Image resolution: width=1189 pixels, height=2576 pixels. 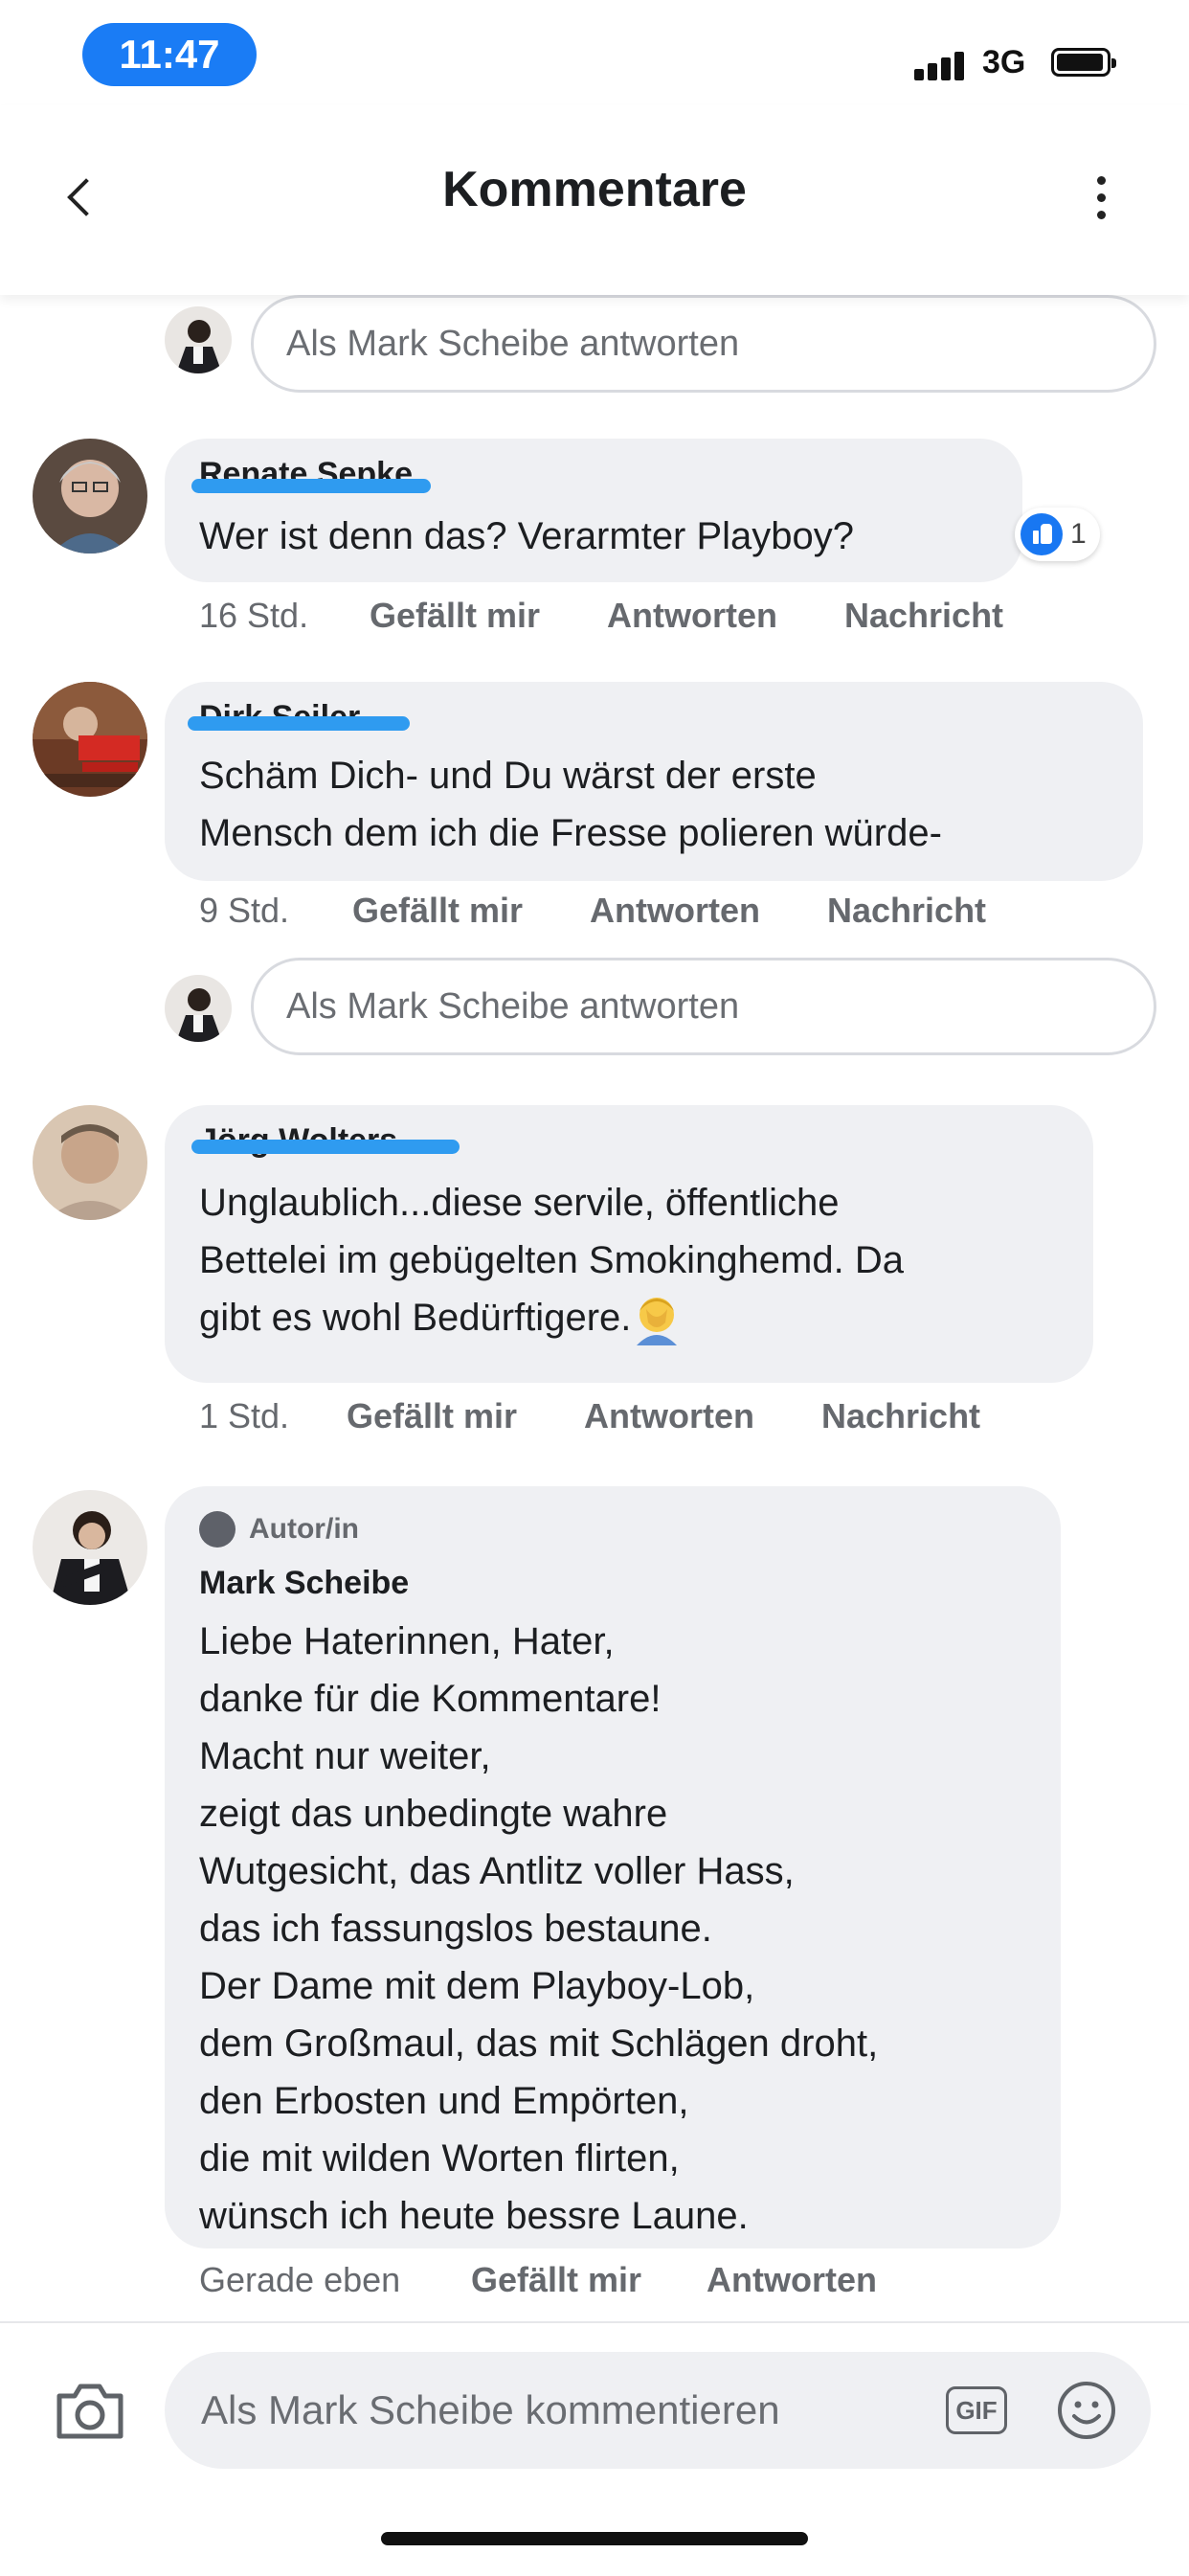 What do you see at coordinates (527, 536) in the screenshot?
I see `comment-text: Wer ist denn das? Verarmter Playboy?` at bounding box center [527, 536].